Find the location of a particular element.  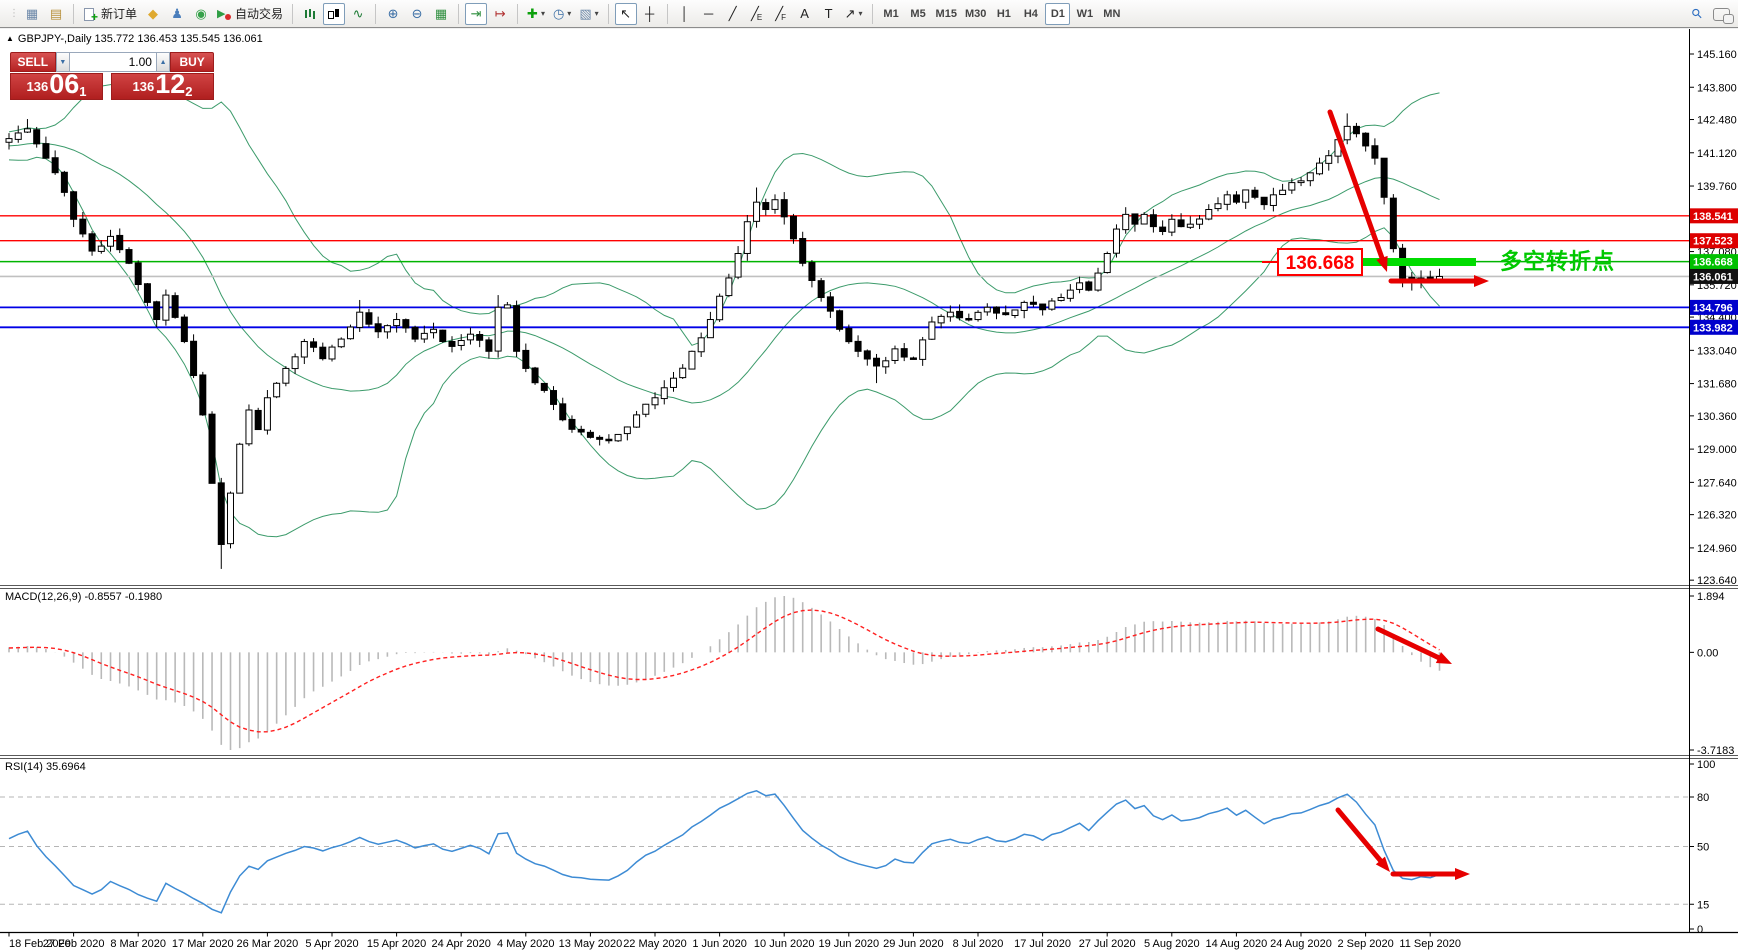

timeframe-mn-button: MN is located at coordinates (1111, 14).